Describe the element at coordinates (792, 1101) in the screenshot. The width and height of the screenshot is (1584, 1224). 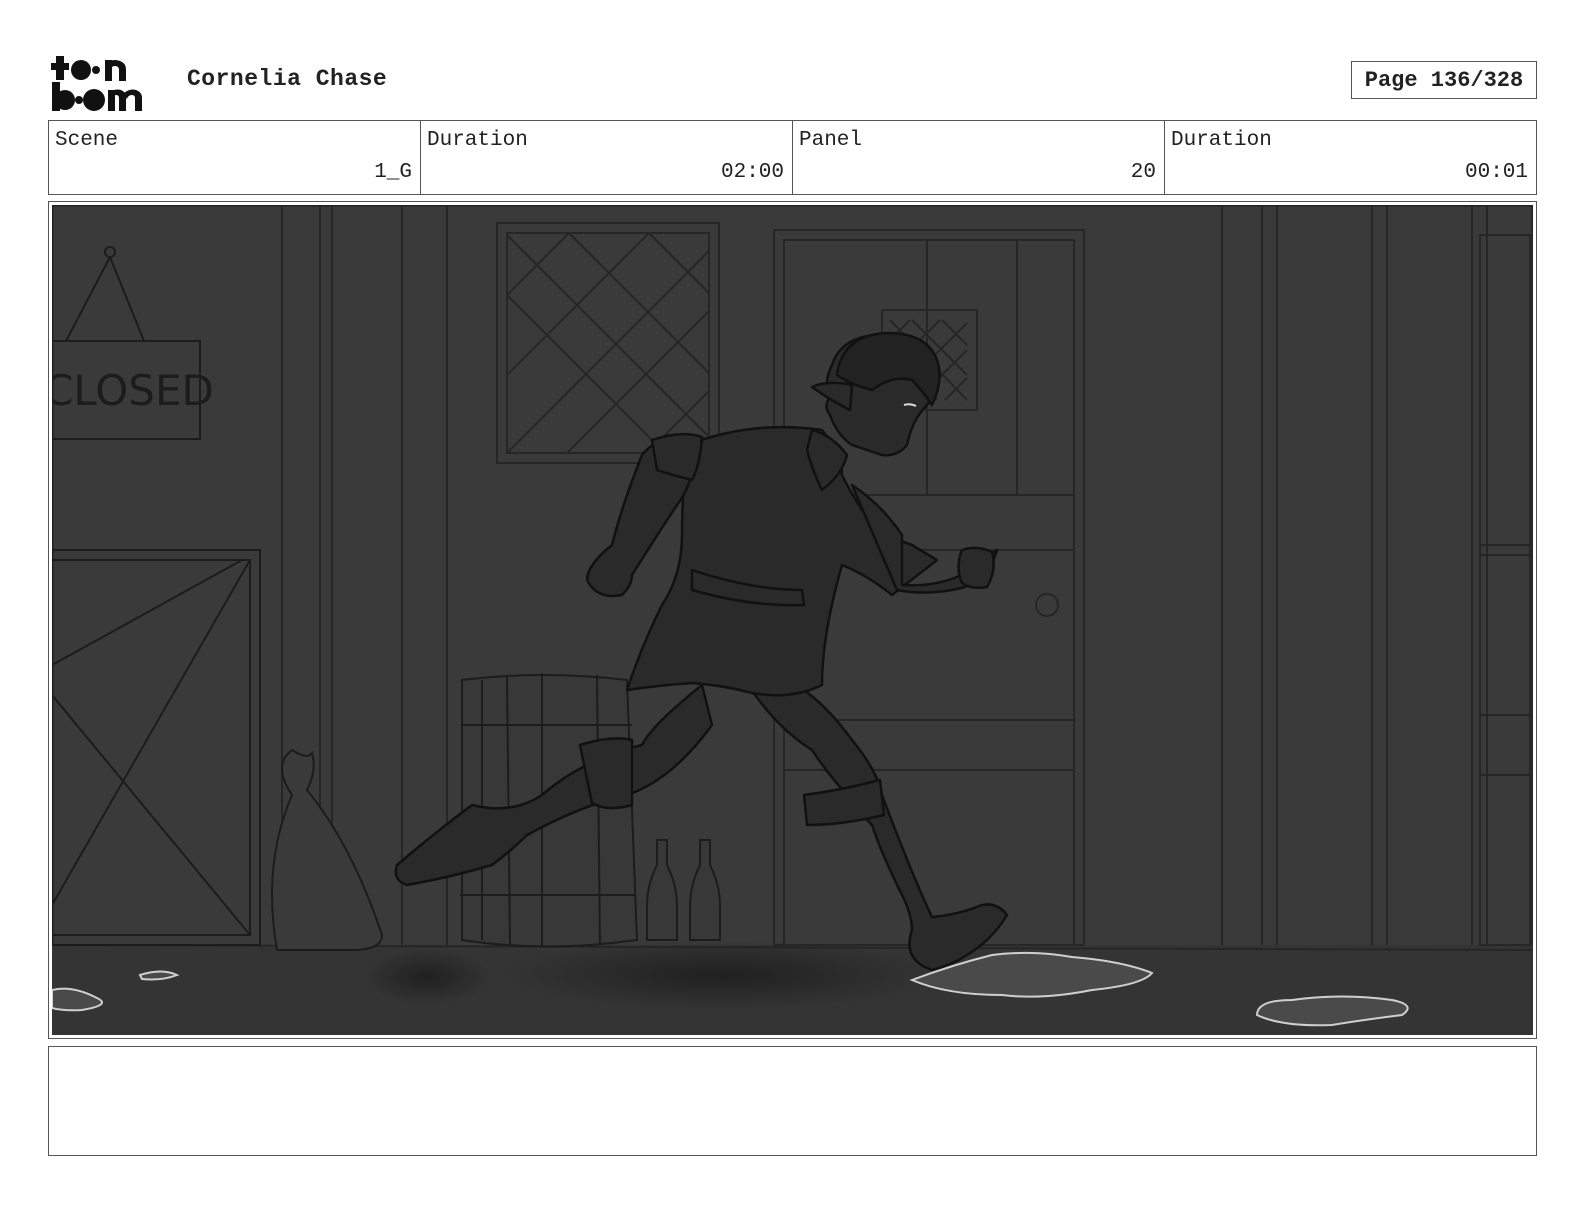
I see `panel-notes-box` at that location.